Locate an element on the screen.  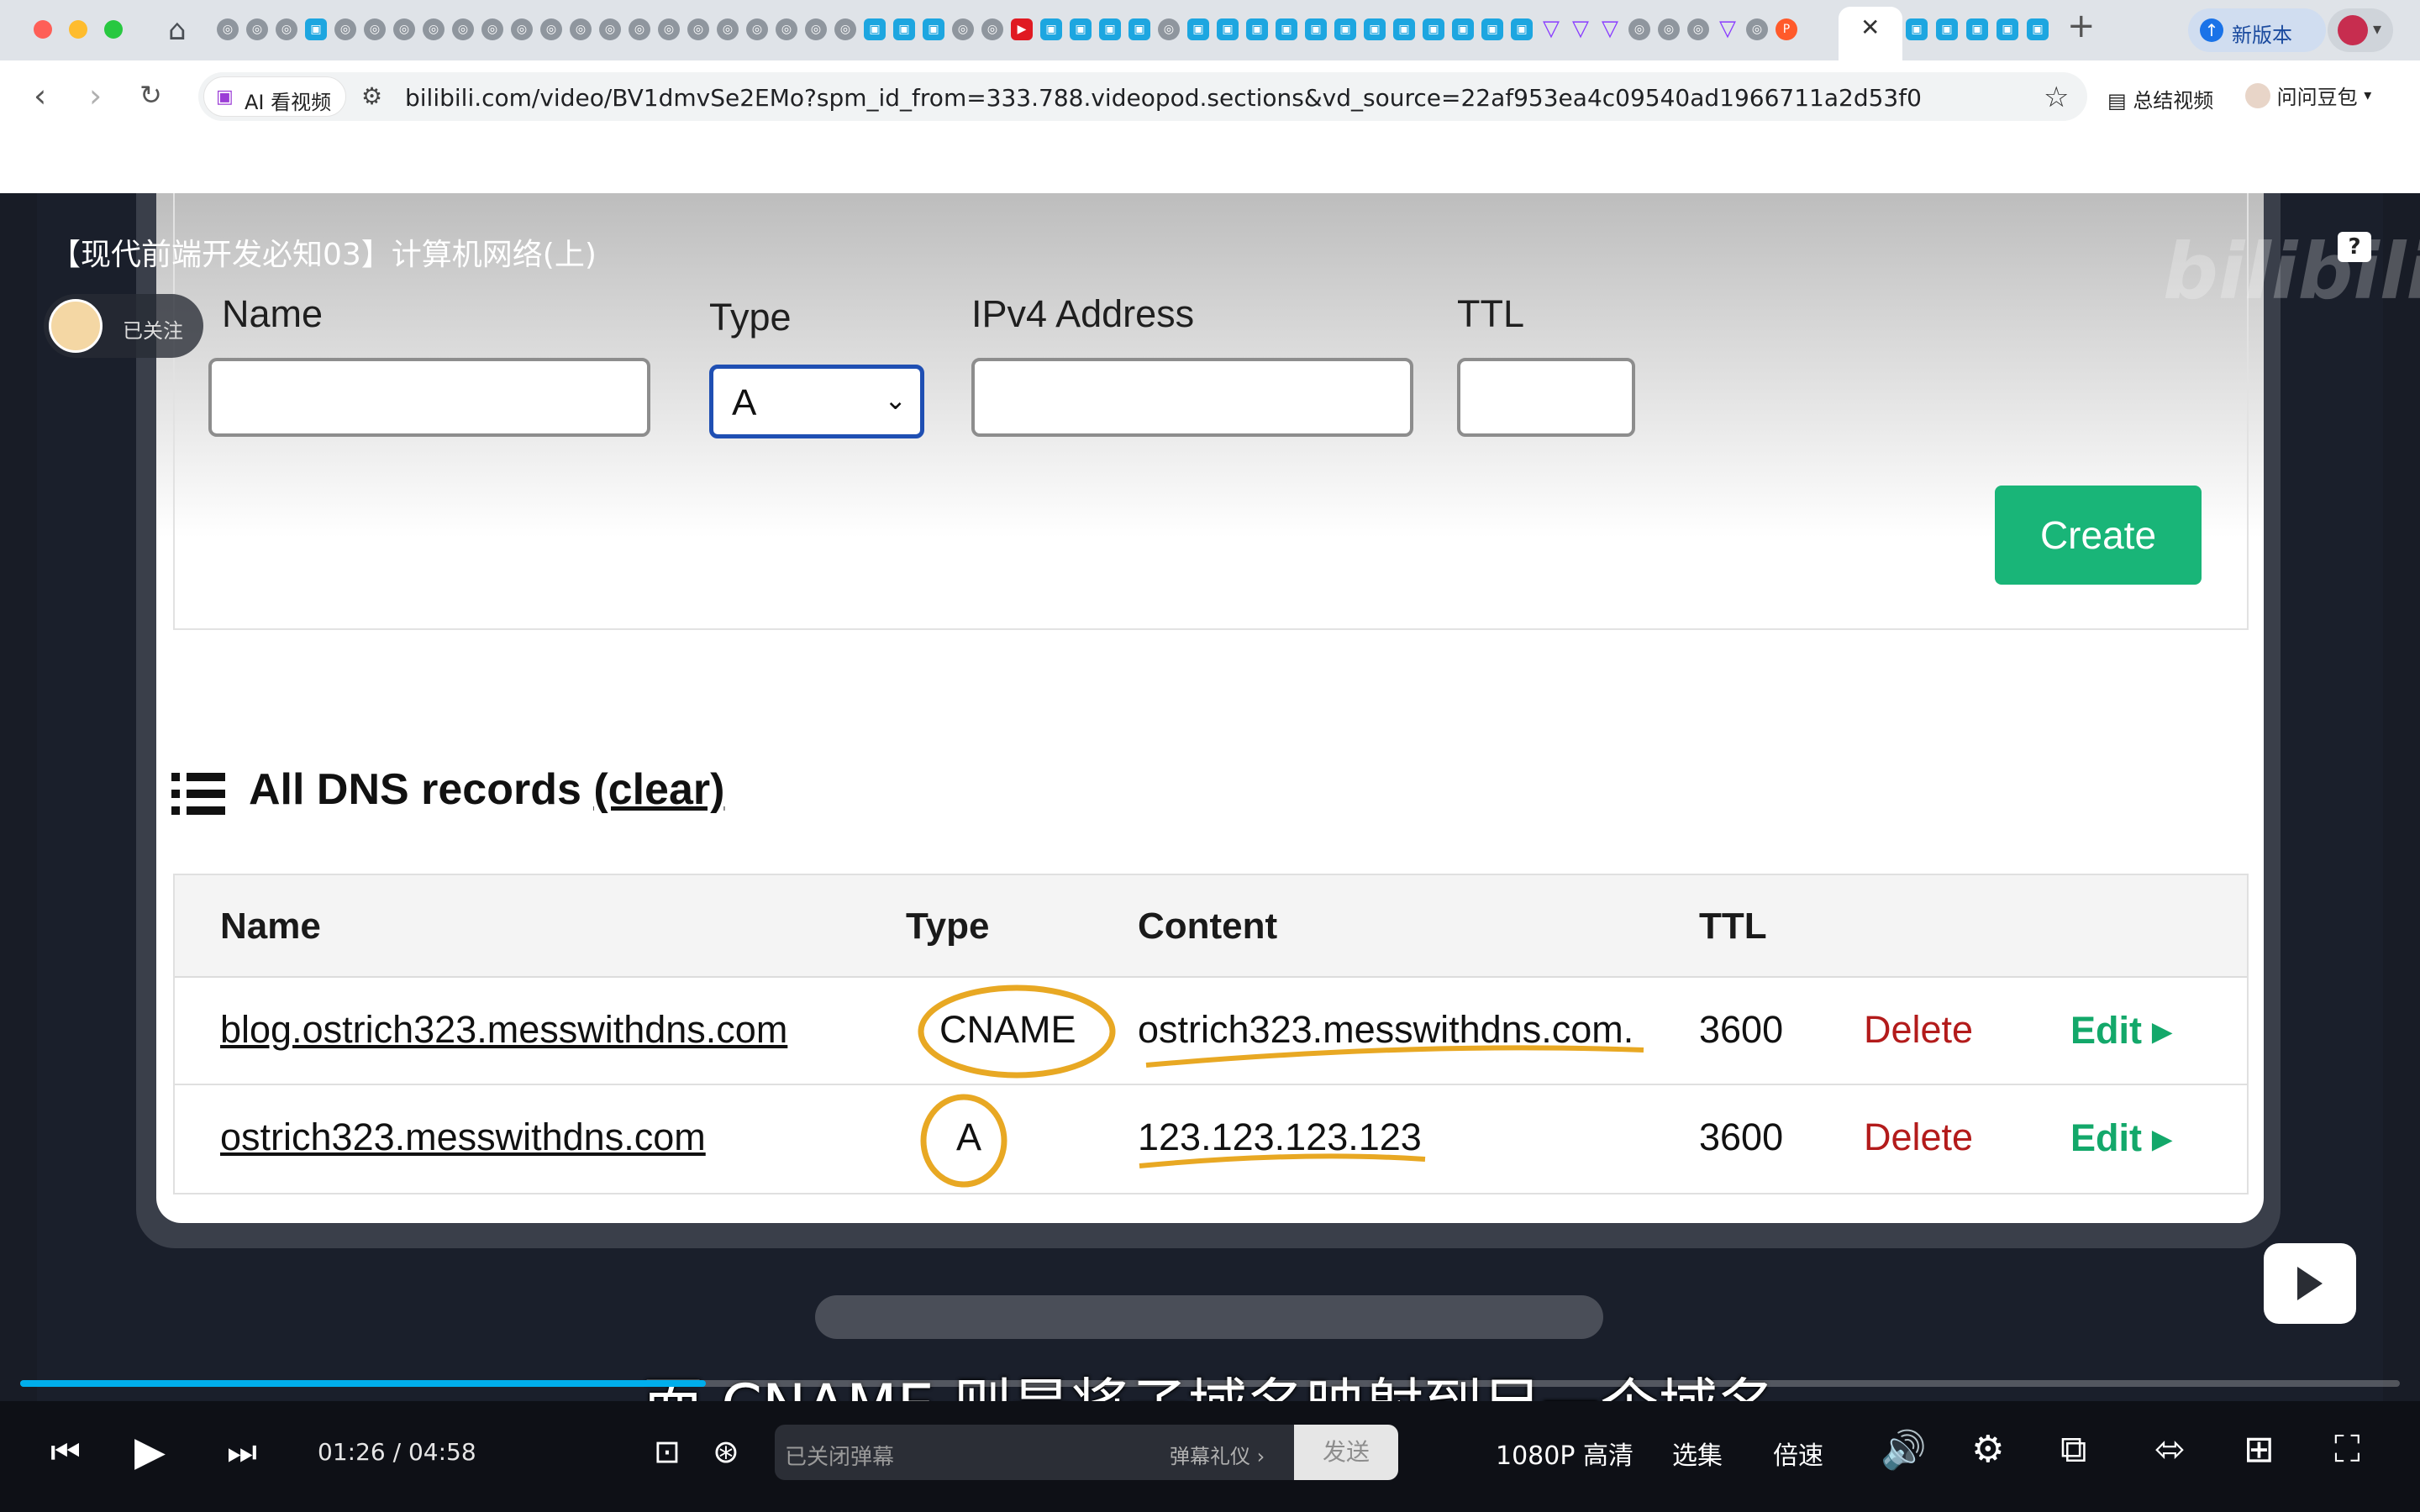
p-tab-icon: P is located at coordinates (1787, 29).